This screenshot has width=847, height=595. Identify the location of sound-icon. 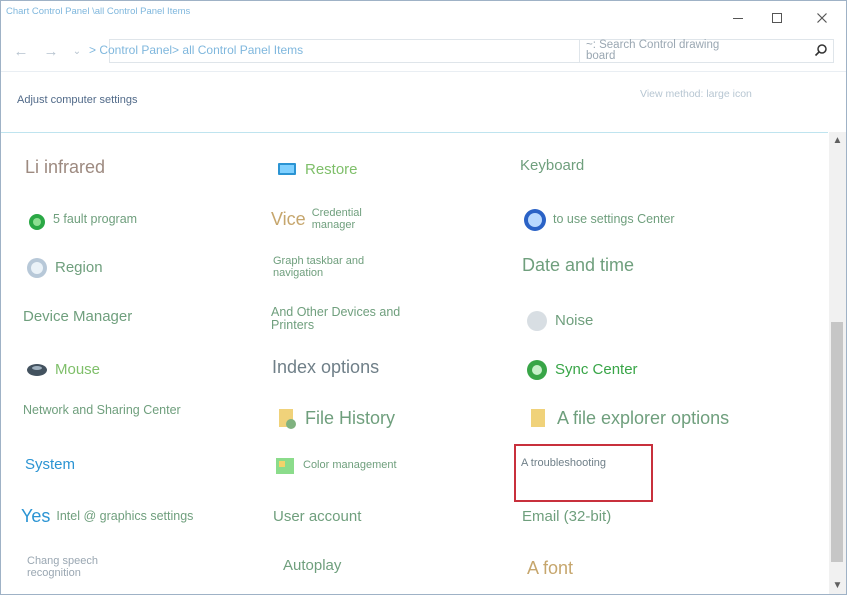
(537, 321).